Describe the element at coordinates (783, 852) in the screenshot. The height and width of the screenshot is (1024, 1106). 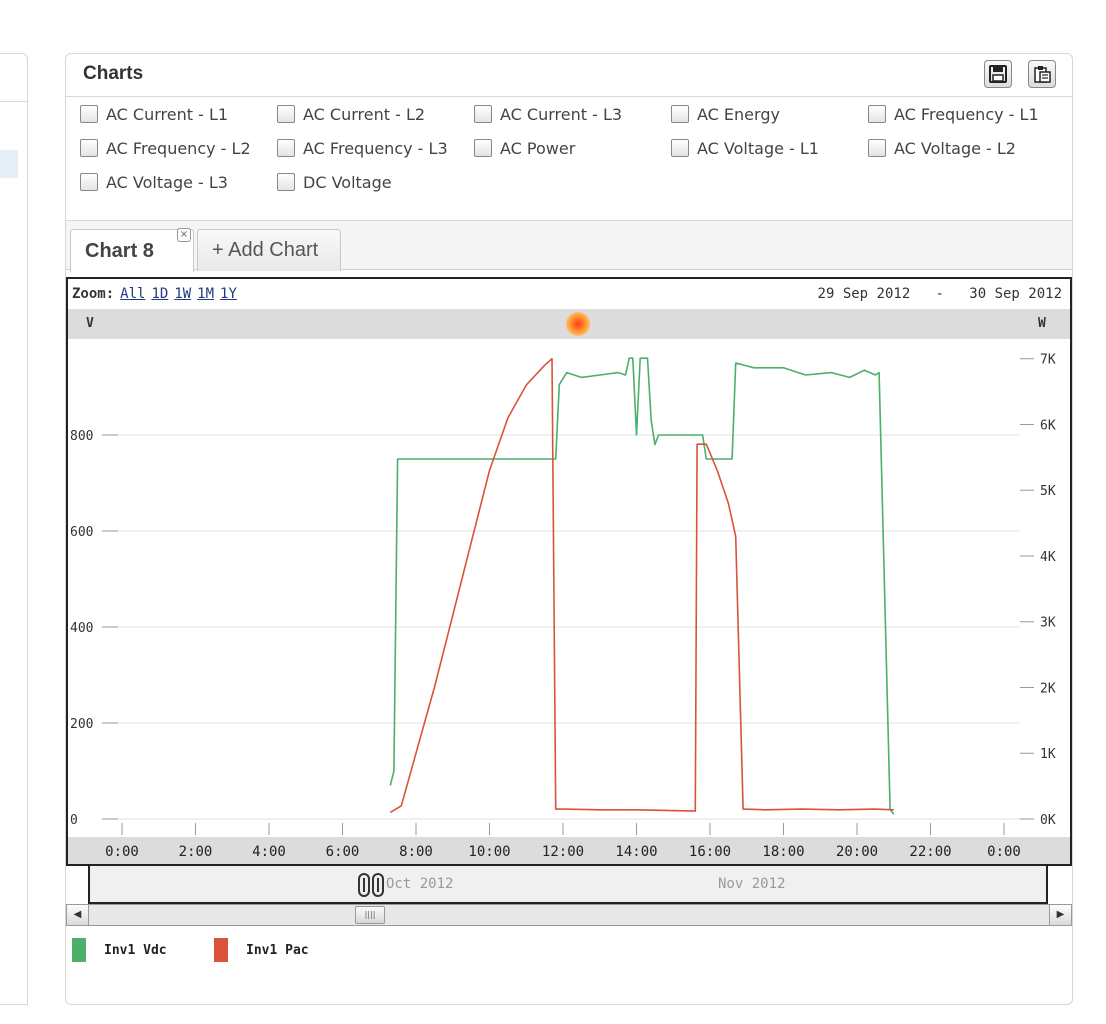
I see `x-tick-label: 18:00` at that location.